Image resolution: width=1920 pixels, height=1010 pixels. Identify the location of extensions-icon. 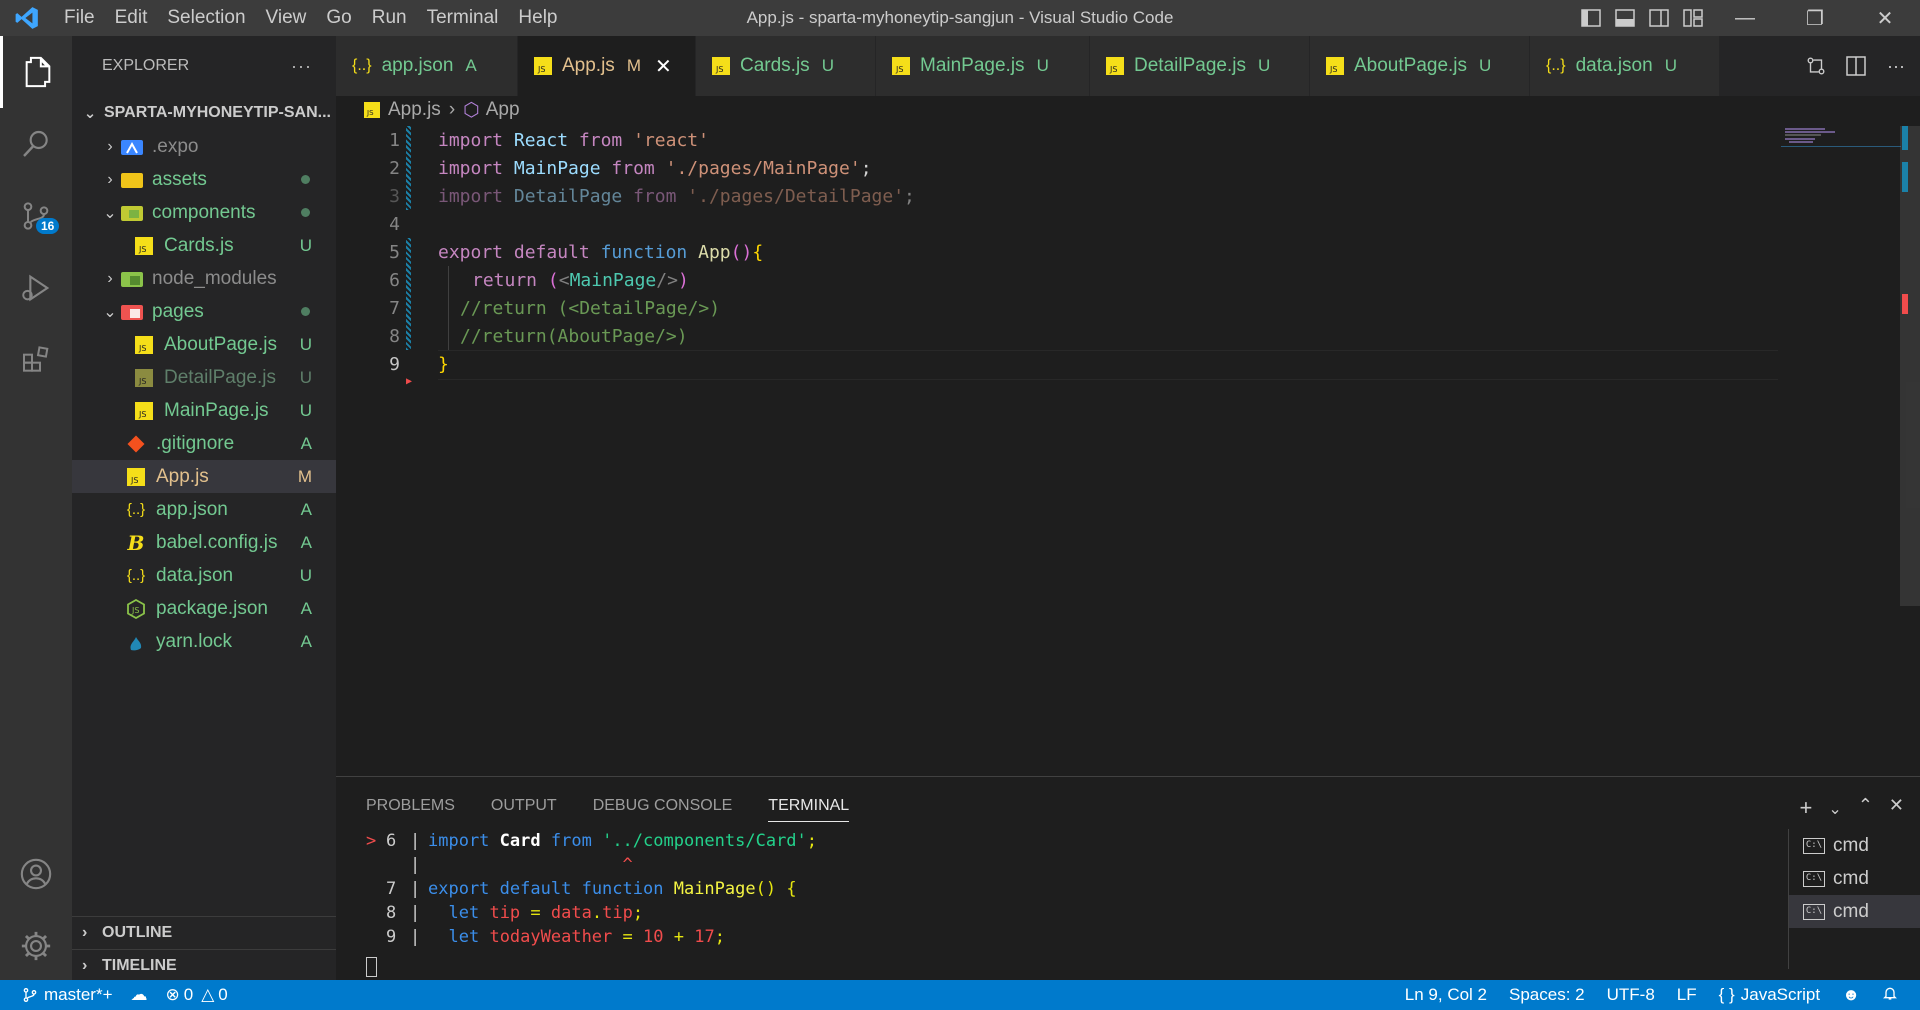
(36, 360).